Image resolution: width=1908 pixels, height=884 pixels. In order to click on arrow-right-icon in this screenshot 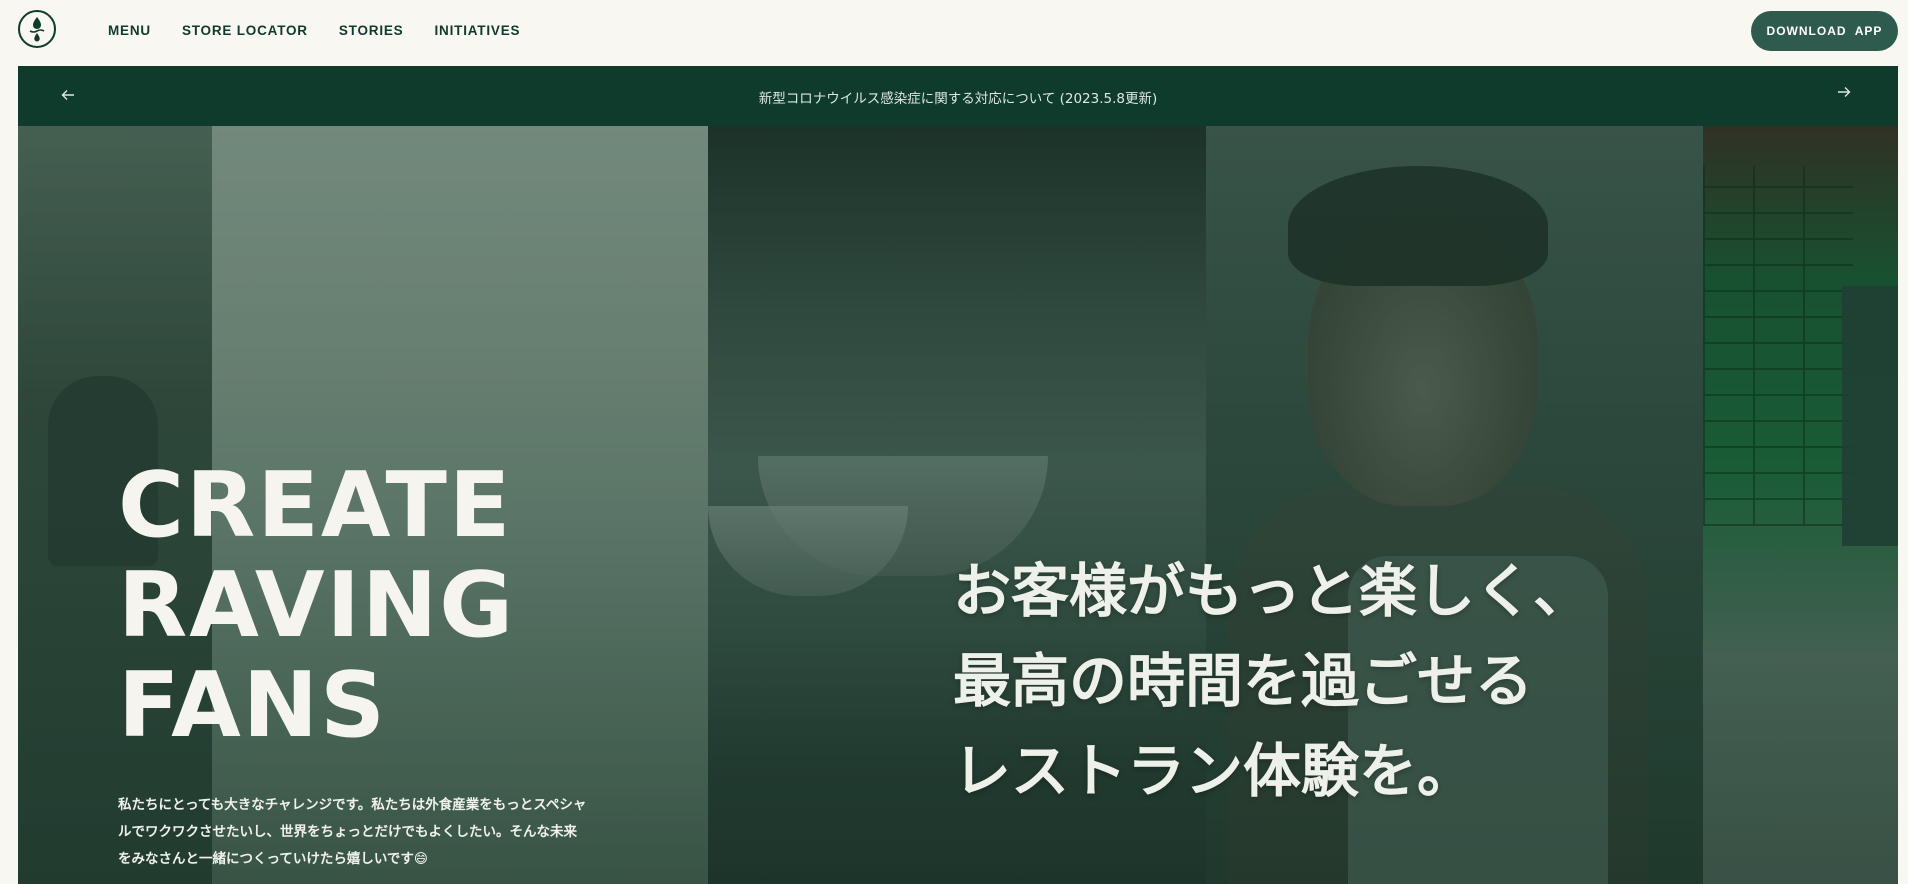, I will do `click(1846, 94)`.